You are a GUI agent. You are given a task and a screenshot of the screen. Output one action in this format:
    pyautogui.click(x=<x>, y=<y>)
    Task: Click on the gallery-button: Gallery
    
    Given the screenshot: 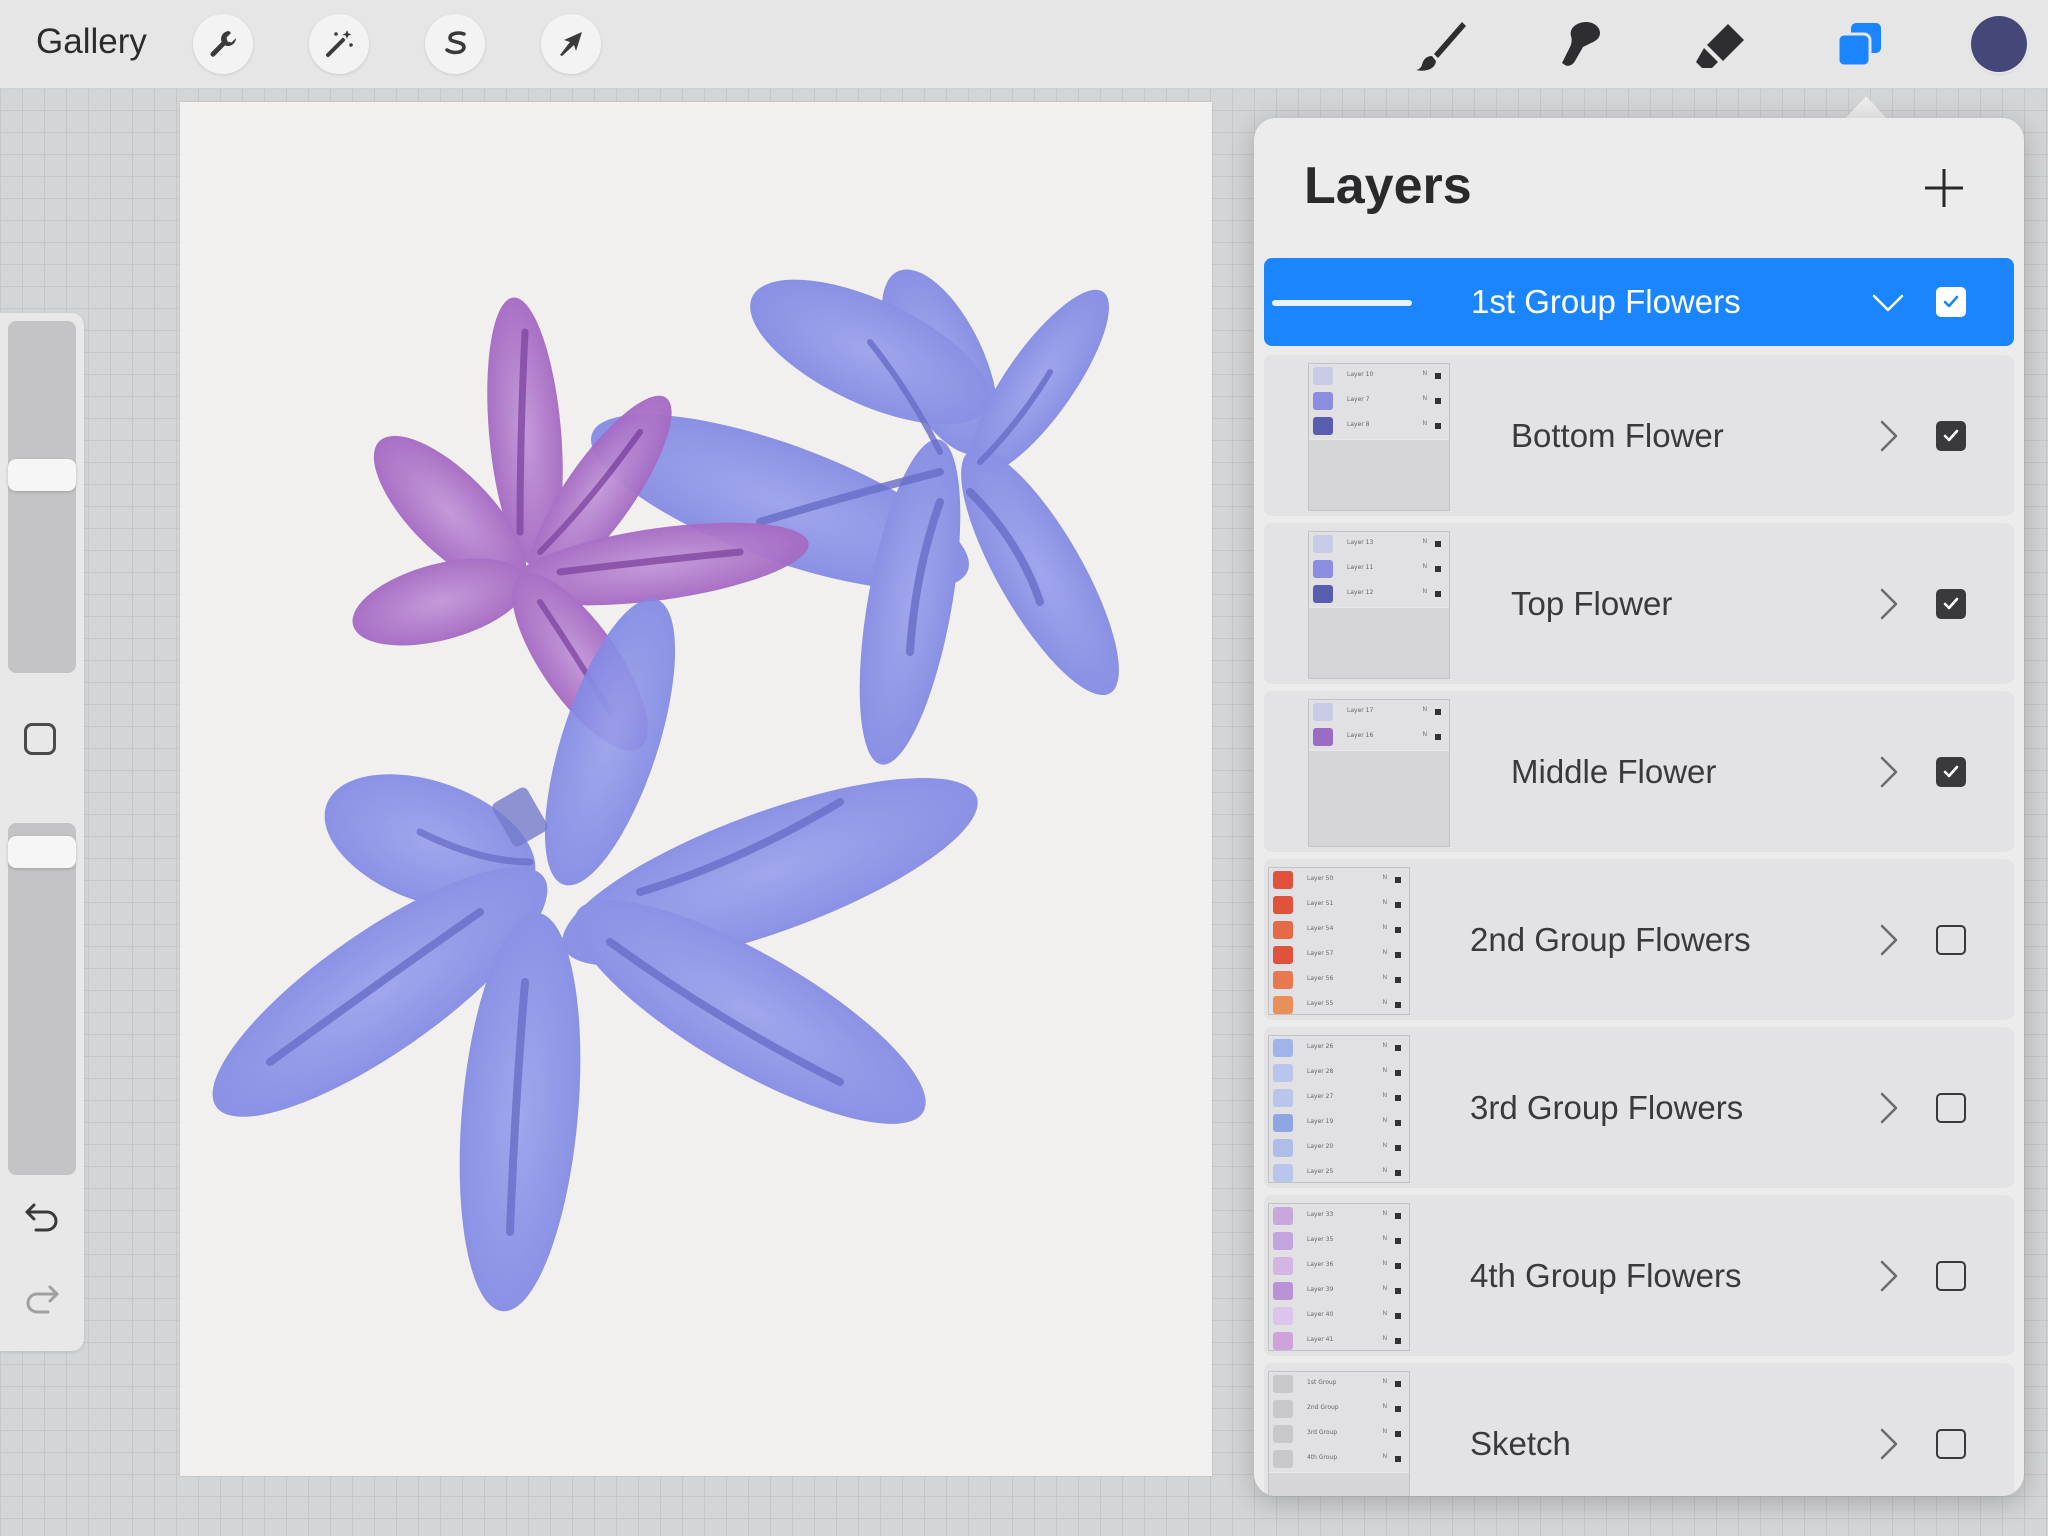 What is the action you would take?
    pyautogui.click(x=91, y=42)
    